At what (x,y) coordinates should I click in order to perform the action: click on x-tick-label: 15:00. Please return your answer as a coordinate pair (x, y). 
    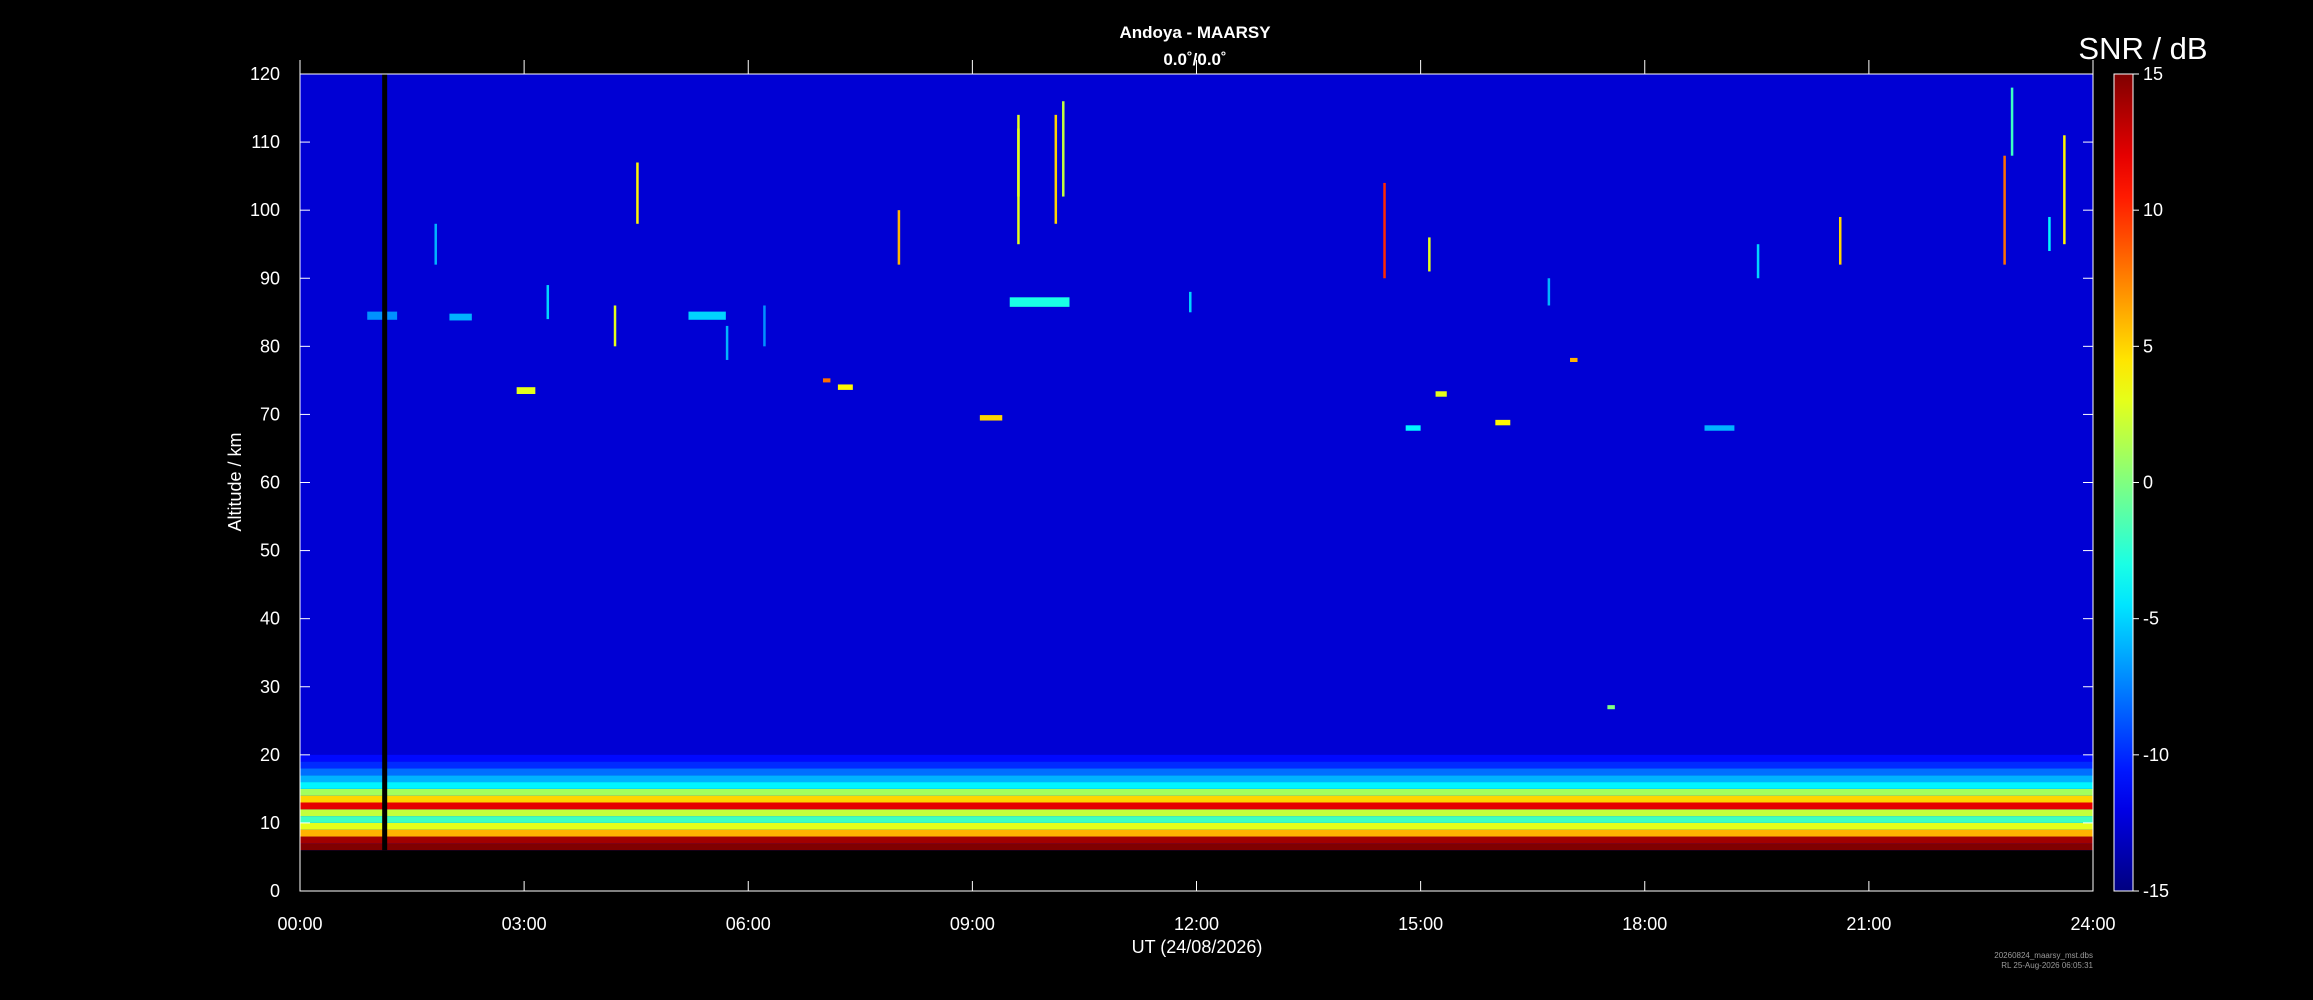
    Looking at the image, I should click on (1420, 924).